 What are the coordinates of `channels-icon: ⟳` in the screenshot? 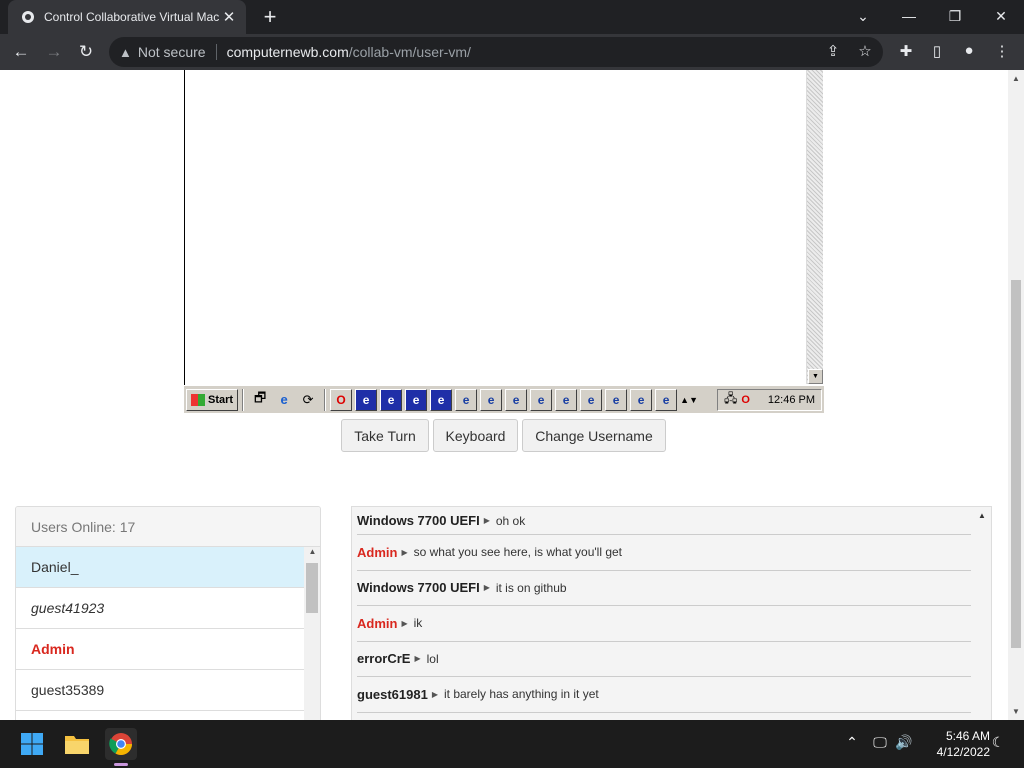 It's located at (308, 400).